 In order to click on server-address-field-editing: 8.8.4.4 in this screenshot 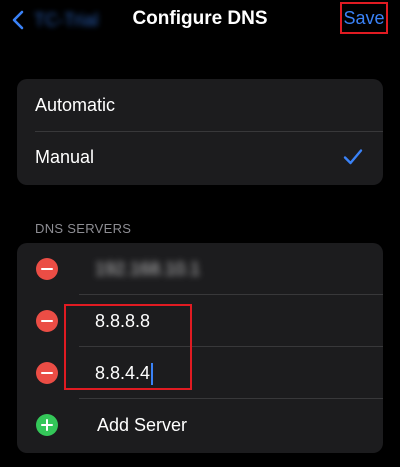, I will do `click(211, 373)`.